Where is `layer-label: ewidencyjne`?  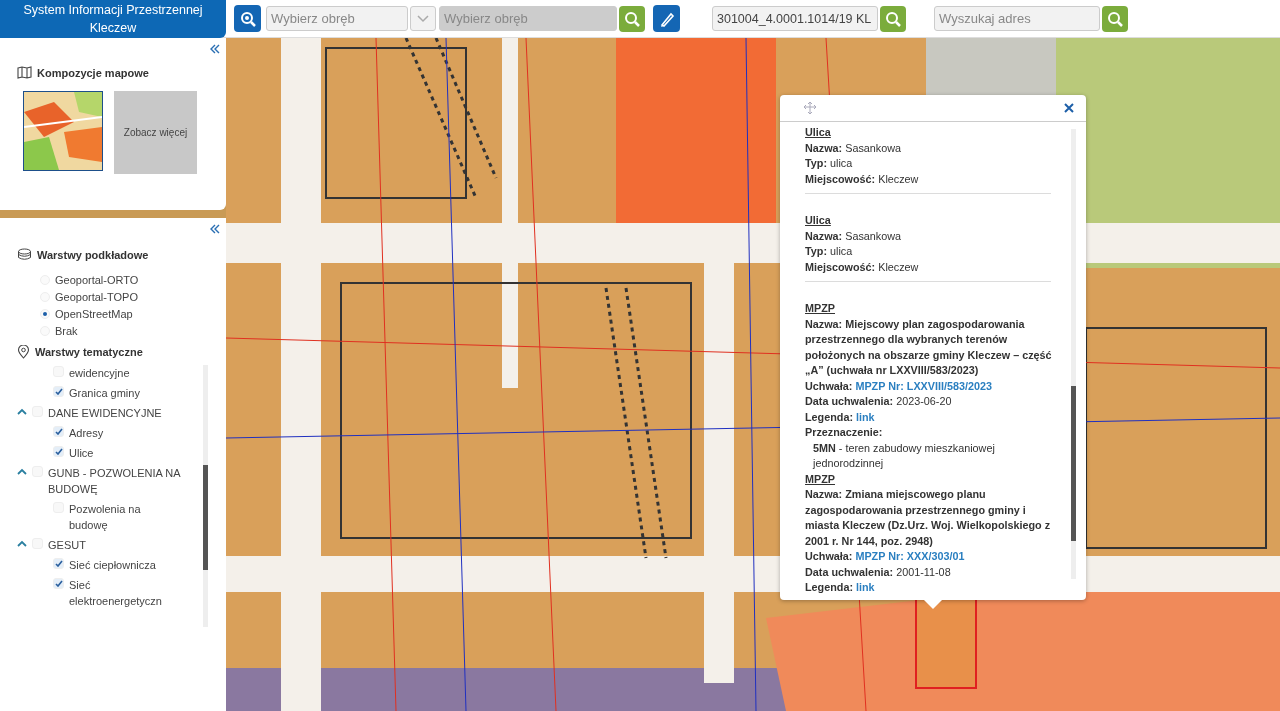 layer-label: ewidencyjne is located at coordinates (100, 373).